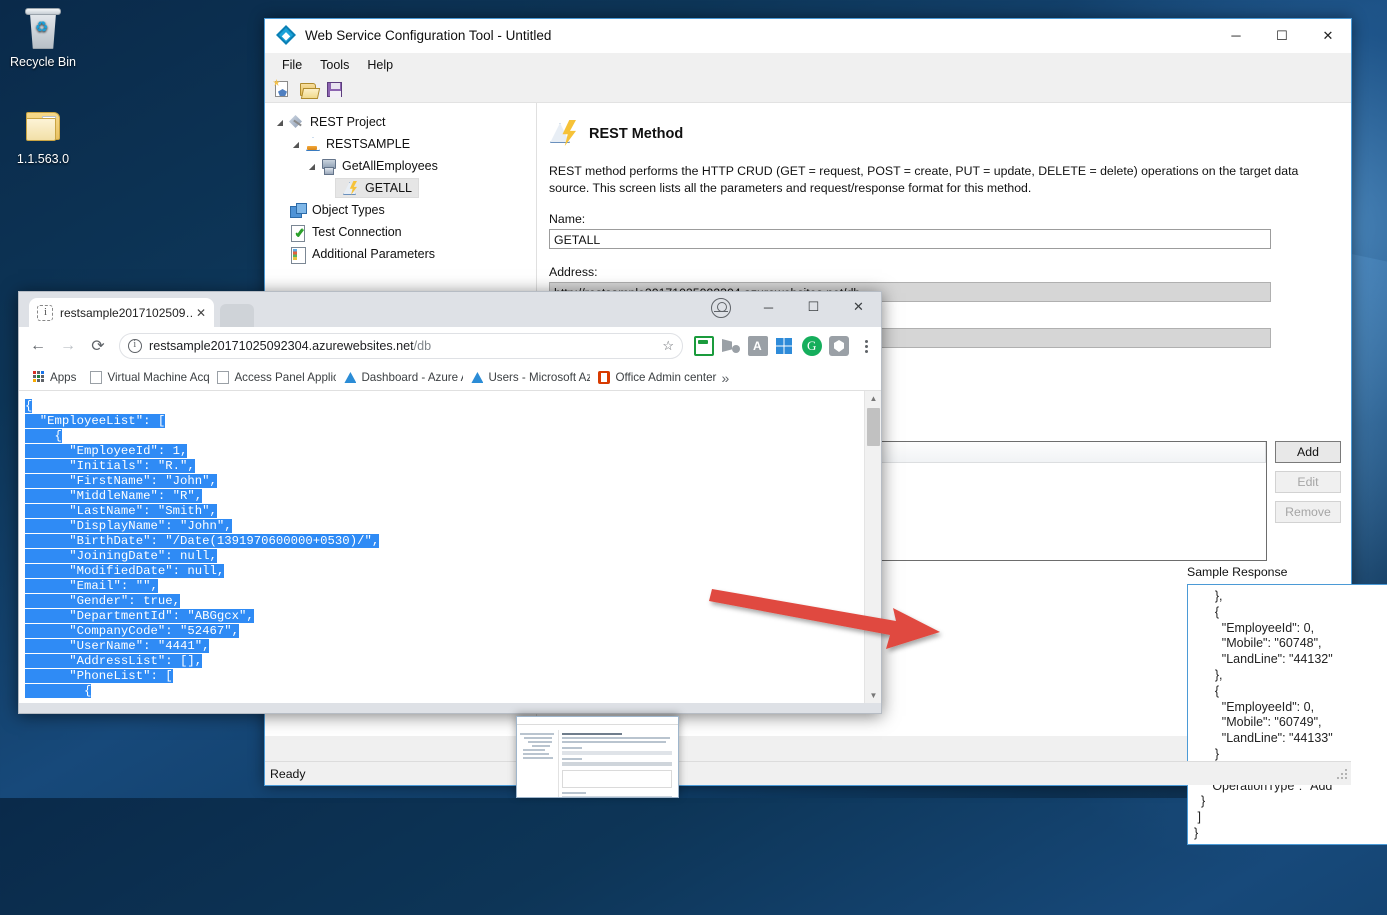  What do you see at coordinates (412, 377) in the screenshot?
I see `bookmark-label: Dashboard - Azure A` at bounding box center [412, 377].